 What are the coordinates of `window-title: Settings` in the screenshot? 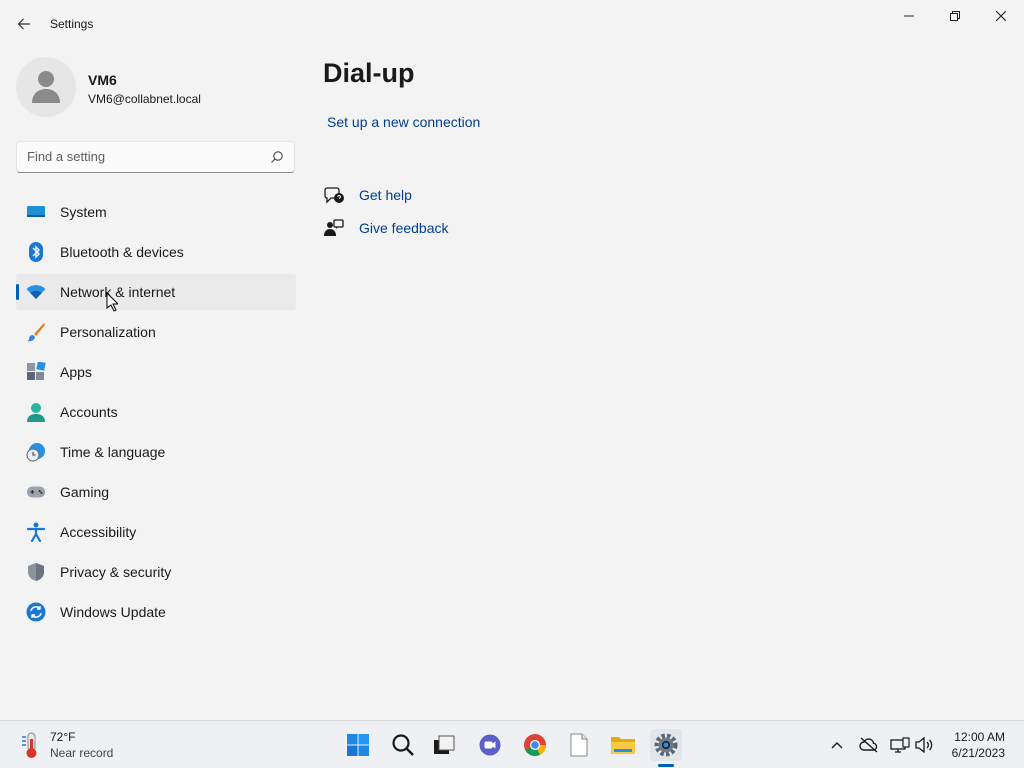 It's located at (72, 24).